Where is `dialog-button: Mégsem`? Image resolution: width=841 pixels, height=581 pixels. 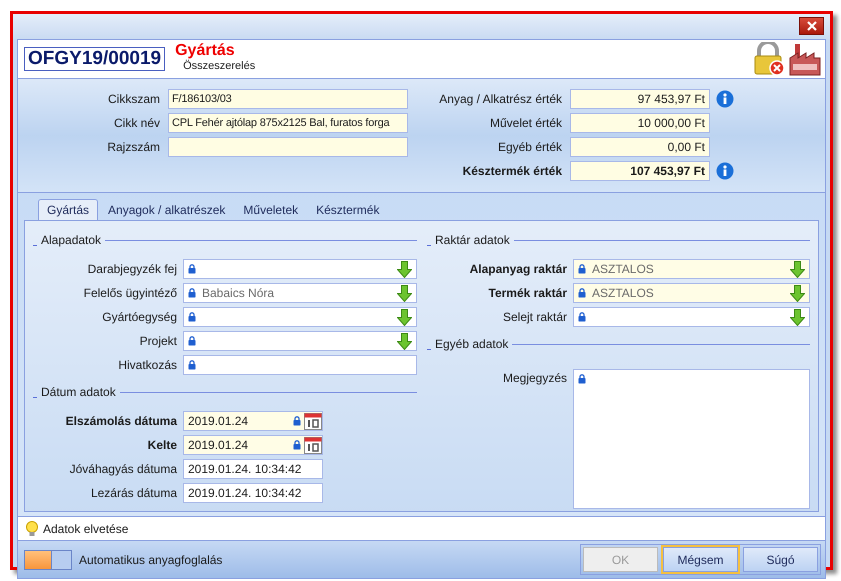 dialog-button: Mégsem is located at coordinates (700, 559).